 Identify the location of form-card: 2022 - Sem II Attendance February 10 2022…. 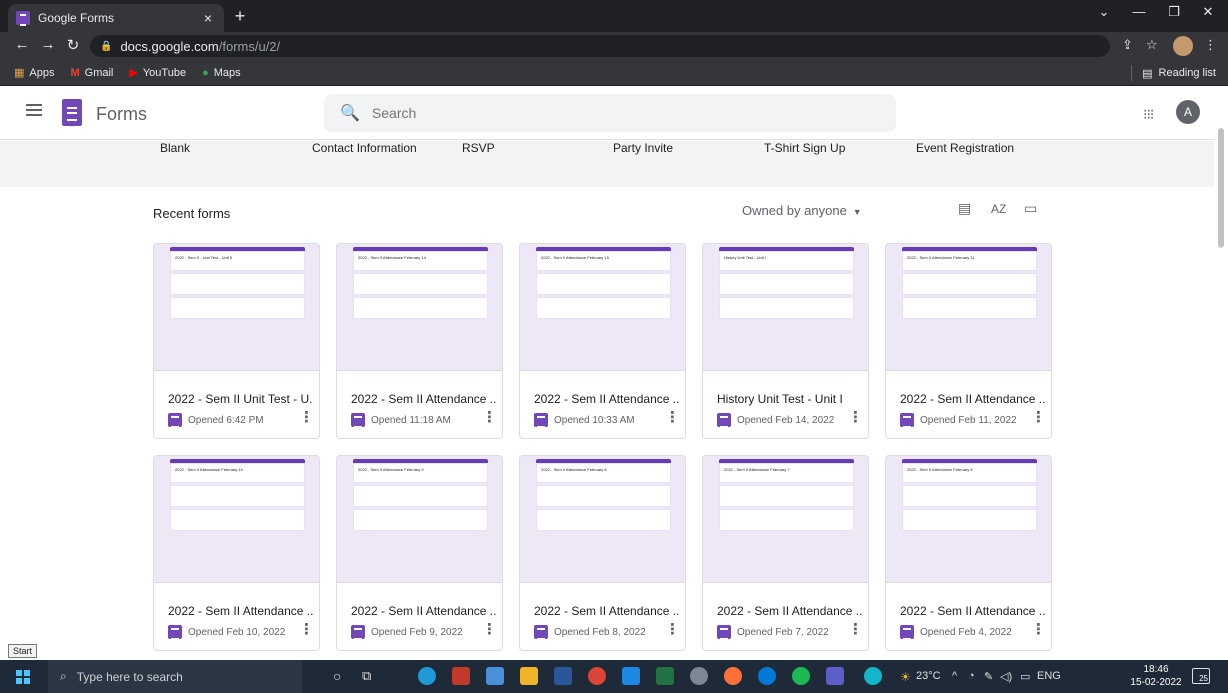
(236, 553).